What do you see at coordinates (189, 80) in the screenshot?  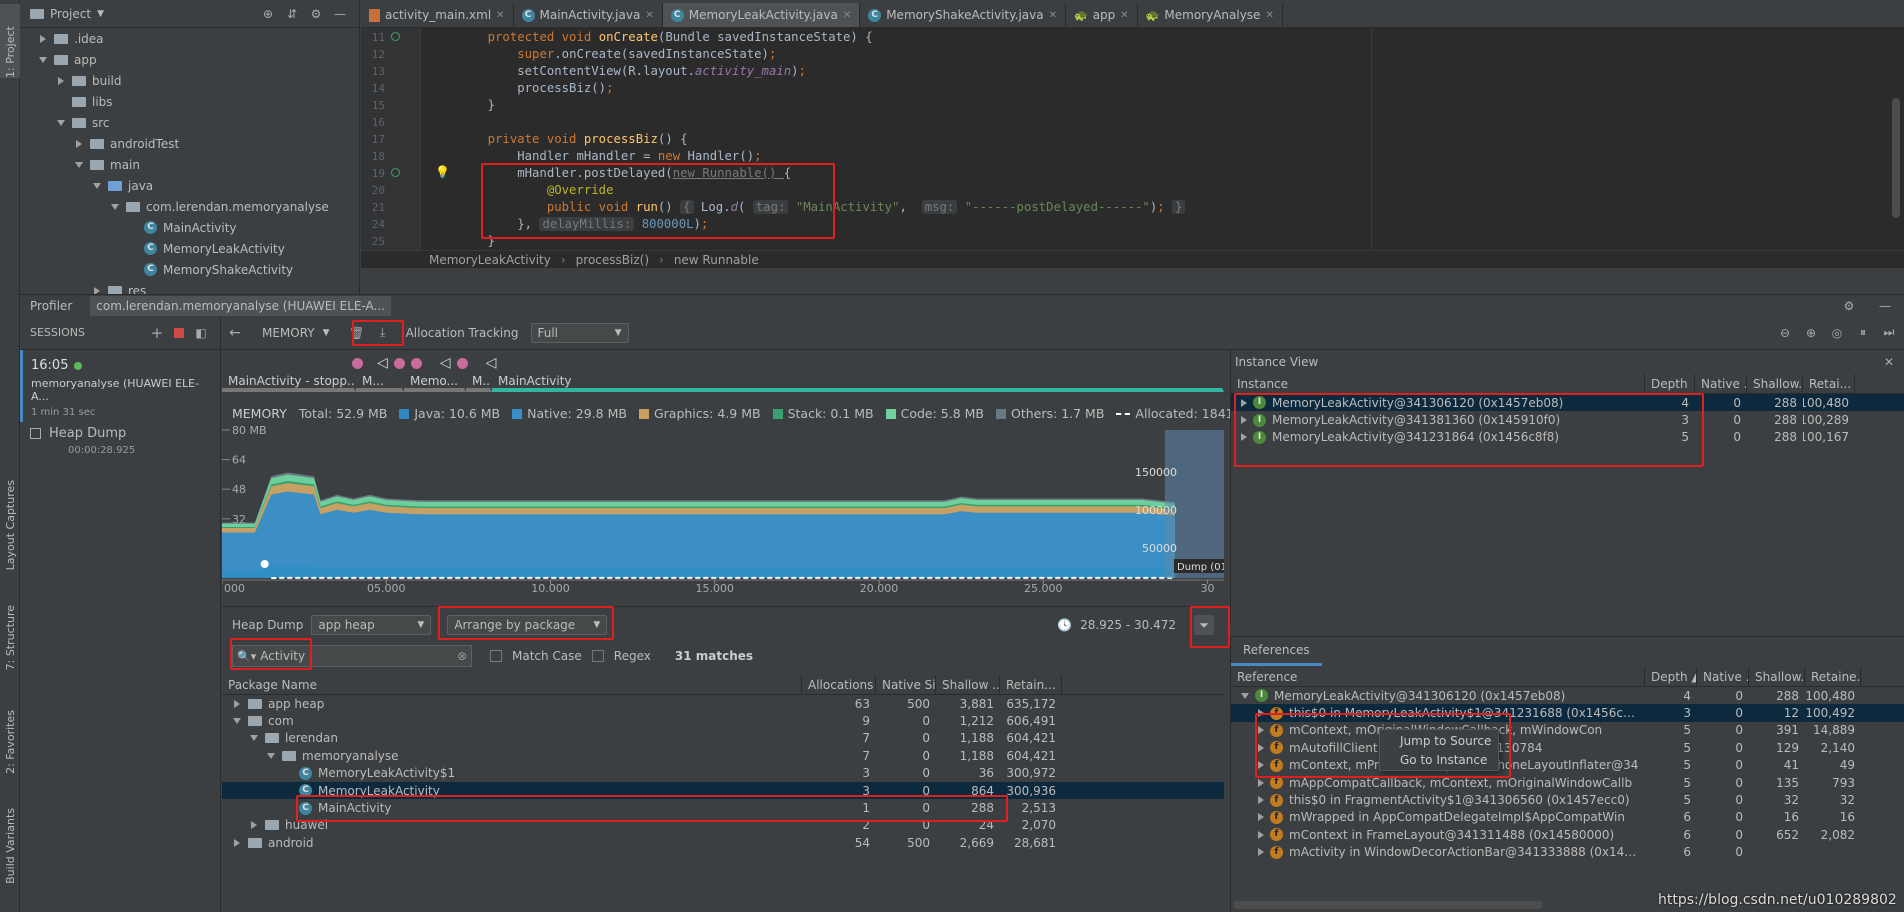 I see `project-tree-item: build` at bounding box center [189, 80].